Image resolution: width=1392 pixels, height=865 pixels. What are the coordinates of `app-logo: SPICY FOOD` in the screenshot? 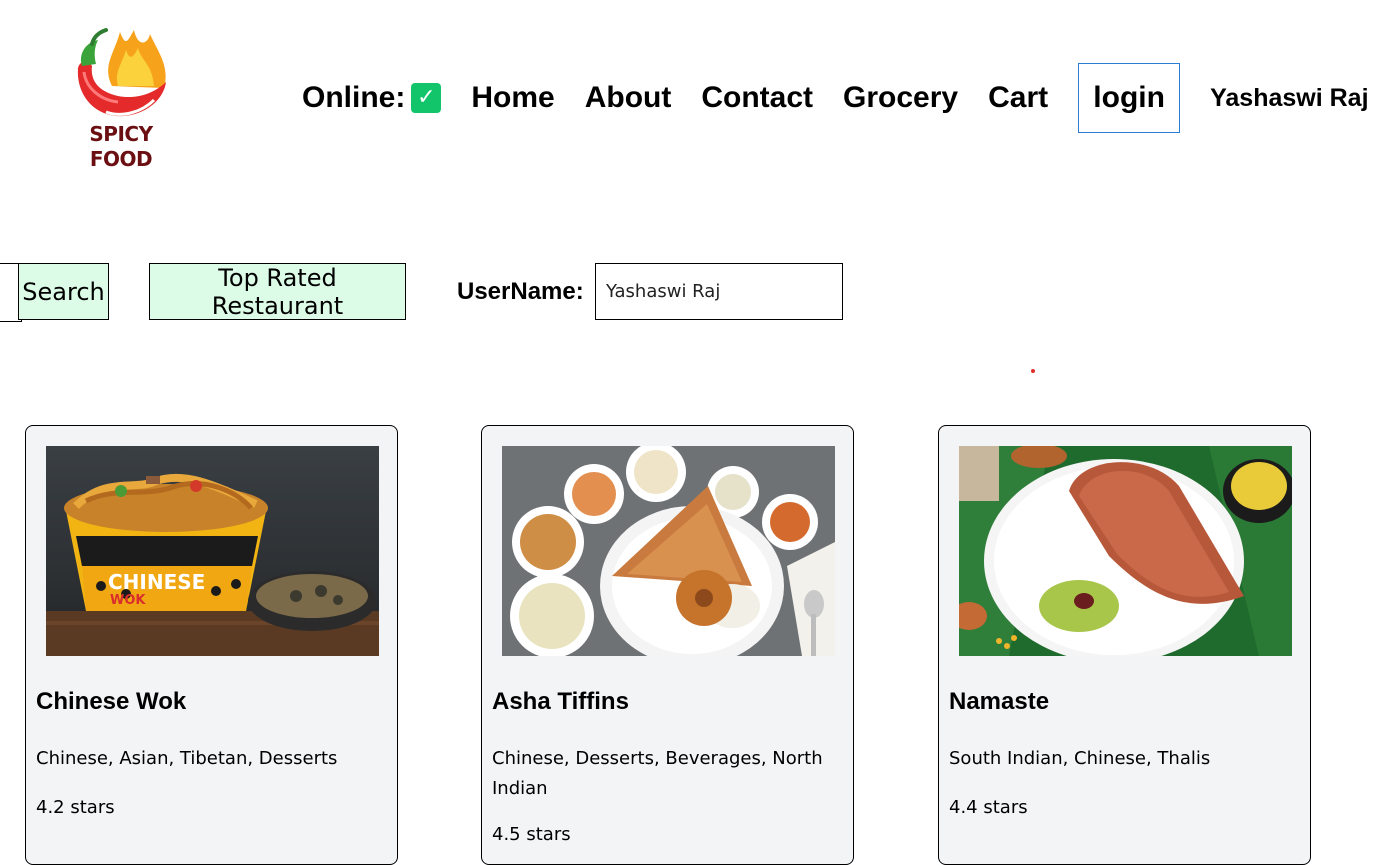 It's located at (121, 100).